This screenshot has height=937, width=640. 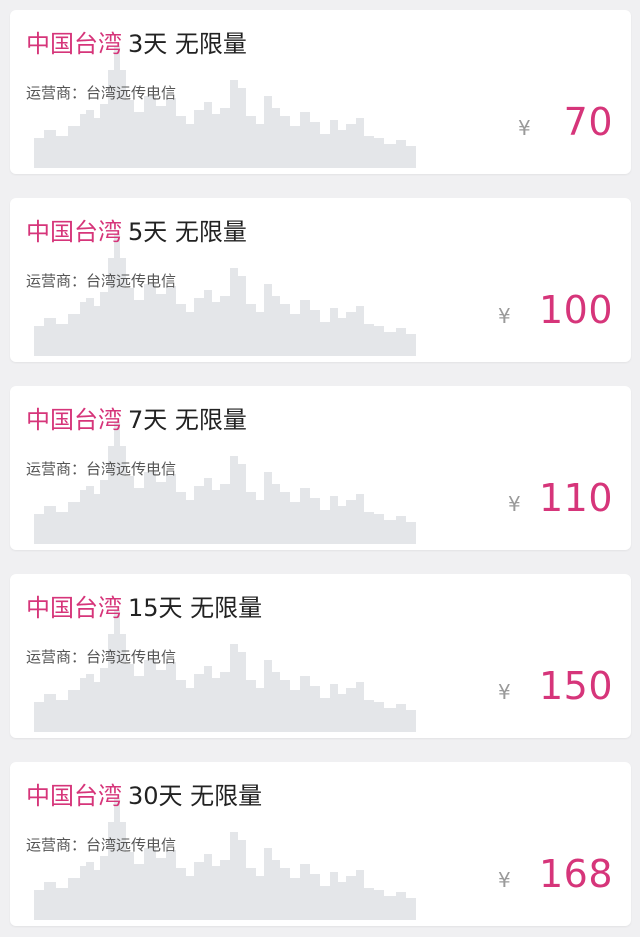 I want to click on plan-title: 中国台湾 7天 无限量, so click(x=136, y=420).